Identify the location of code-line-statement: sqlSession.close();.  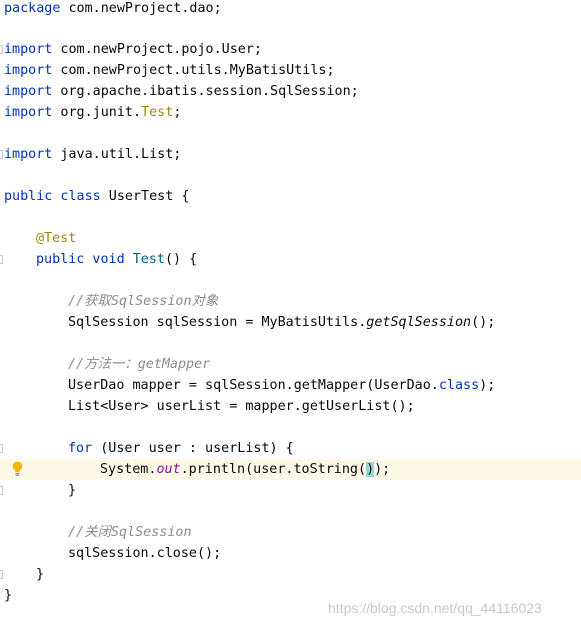
(144, 553).